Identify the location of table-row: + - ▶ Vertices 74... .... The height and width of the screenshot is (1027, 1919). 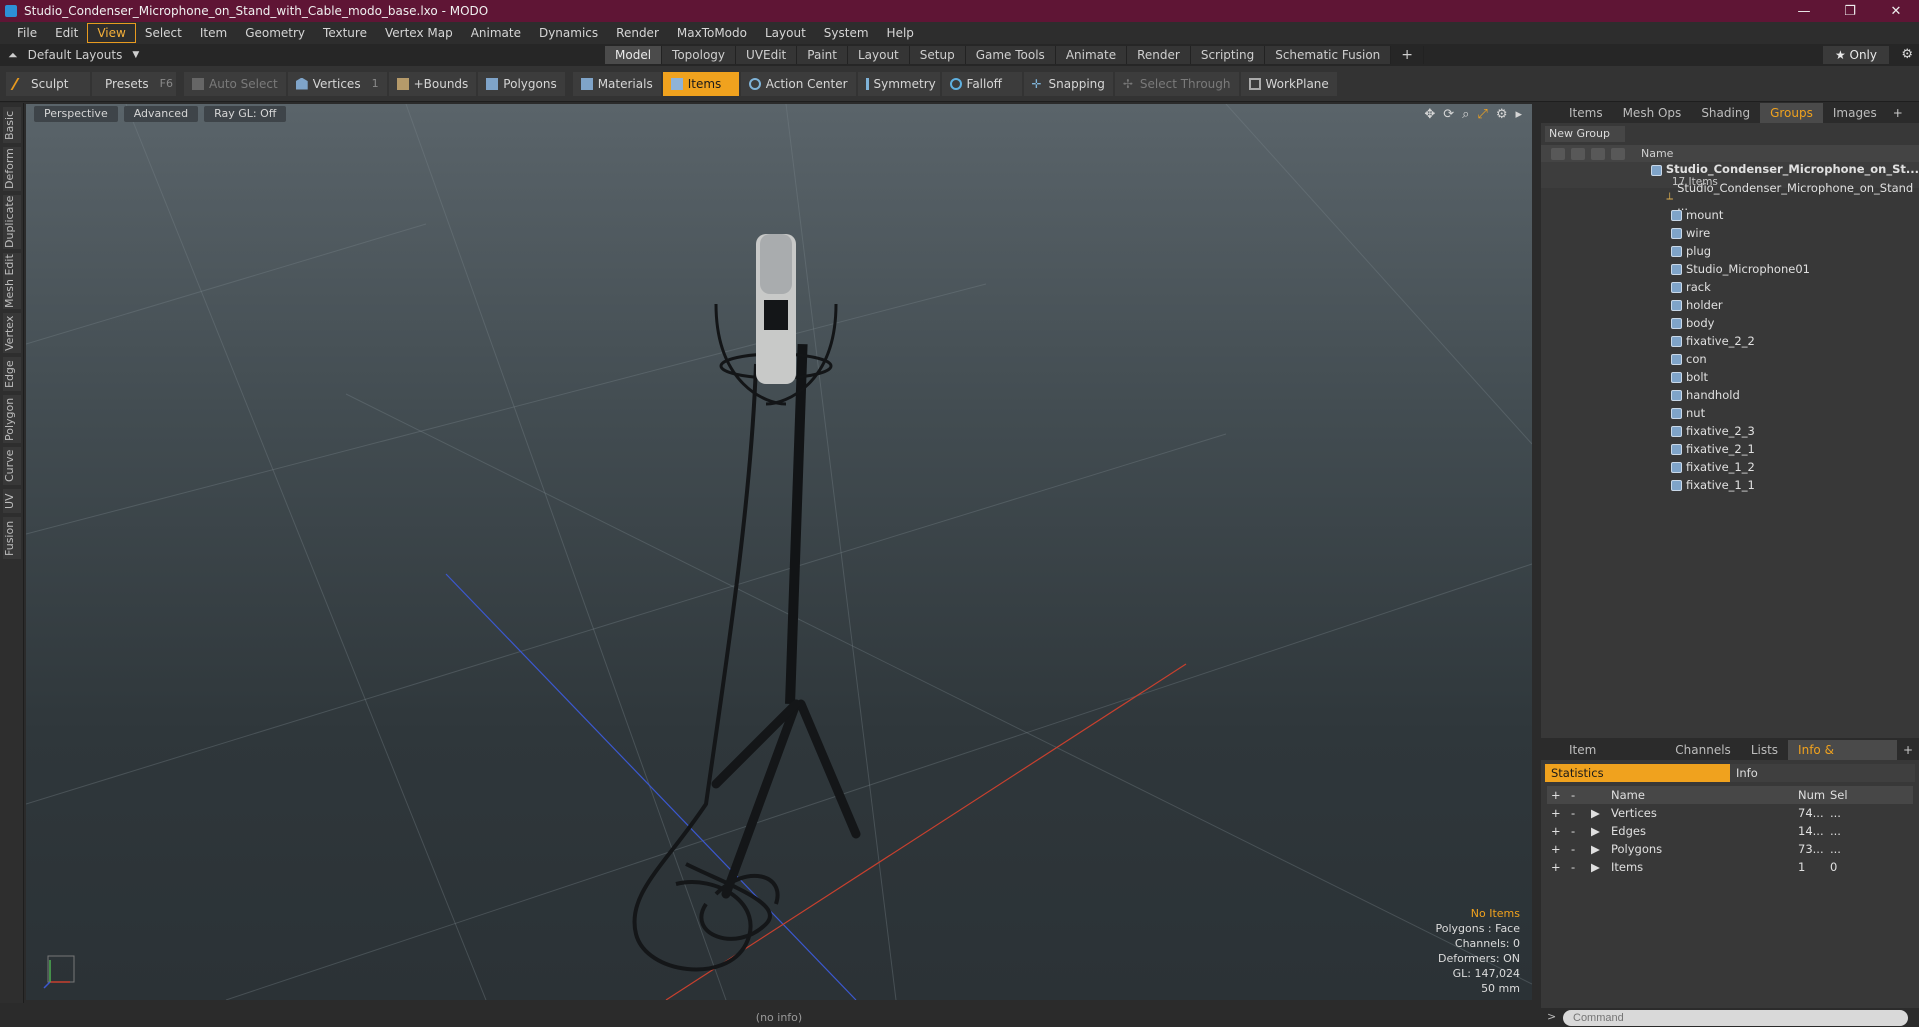
(1730, 813).